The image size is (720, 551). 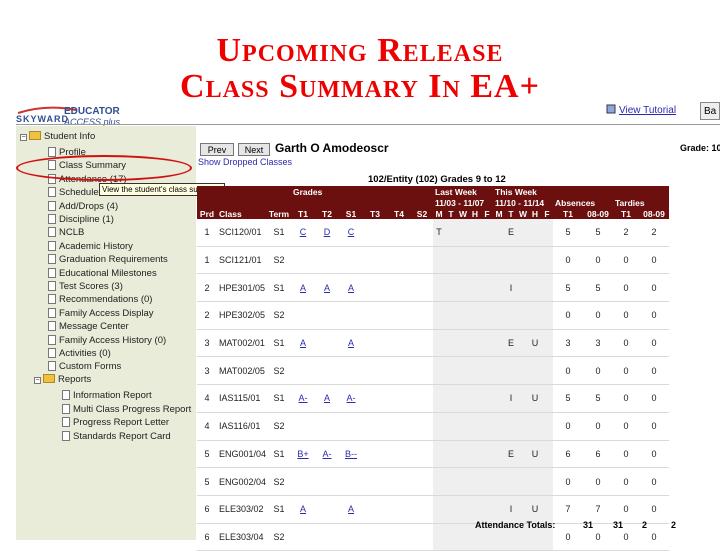 What do you see at coordinates (433, 454) in the screenshot?
I see `table-row: 5 ENG001/04 S1 B+ A- B-- E U 6 6 0 0` at bounding box center [433, 454].